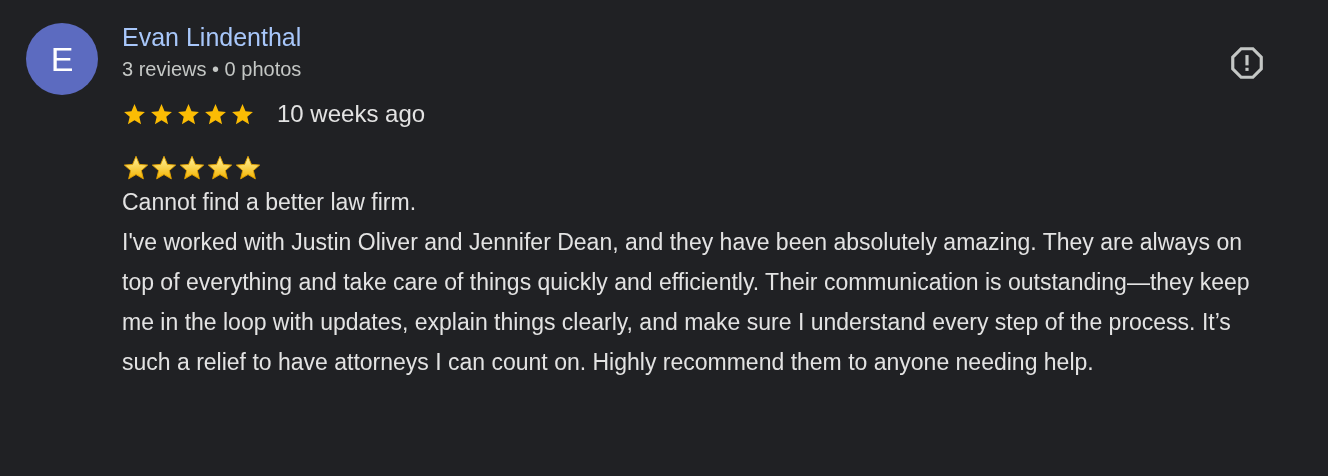 The width and height of the screenshot is (1328, 476). Describe the element at coordinates (270, 202) in the screenshot. I see `review-text: Cannot find a better law firm.` at that location.